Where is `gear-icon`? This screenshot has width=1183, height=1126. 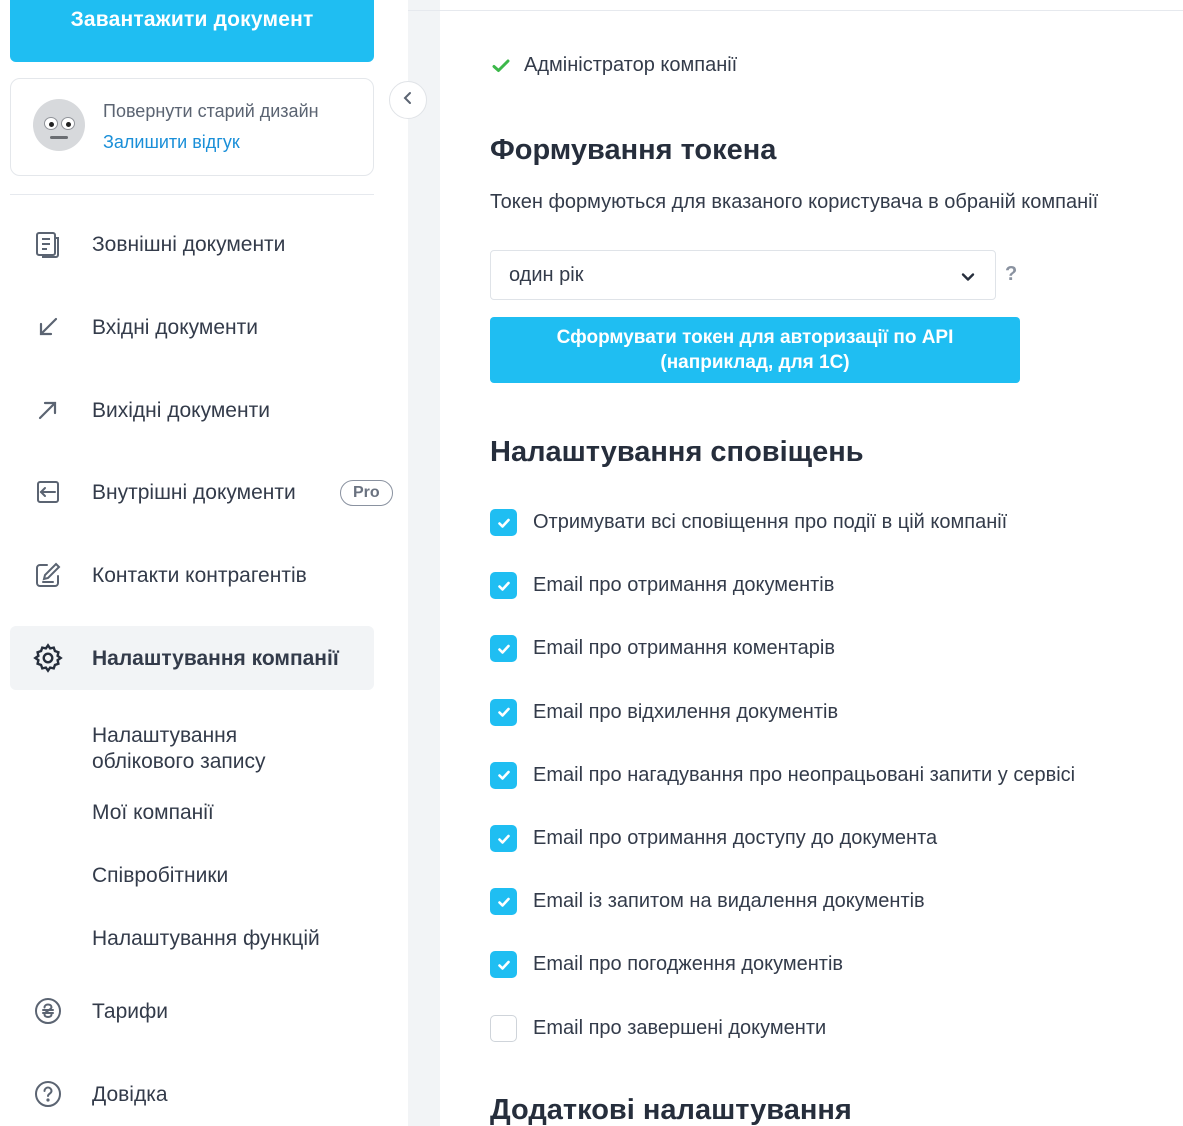 gear-icon is located at coordinates (48, 658).